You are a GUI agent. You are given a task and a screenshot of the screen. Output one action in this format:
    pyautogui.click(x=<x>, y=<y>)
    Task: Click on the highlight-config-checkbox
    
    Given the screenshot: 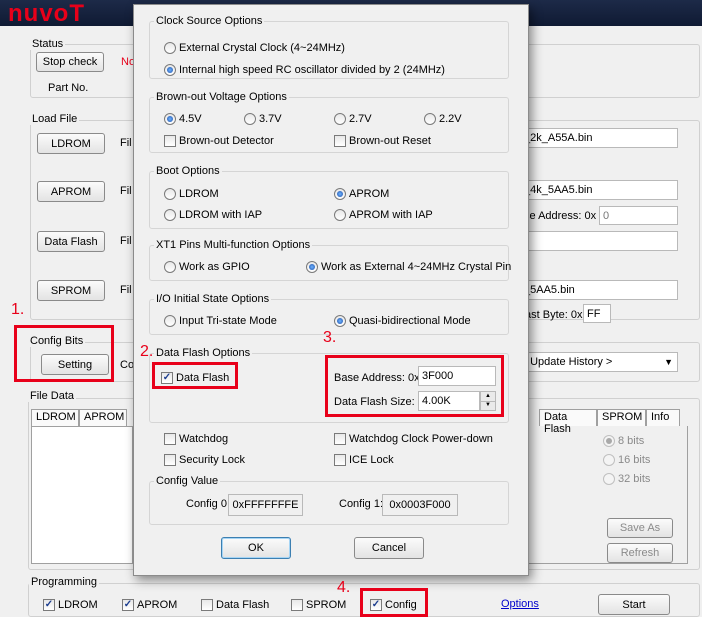 What is the action you would take?
    pyautogui.click(x=394, y=602)
    